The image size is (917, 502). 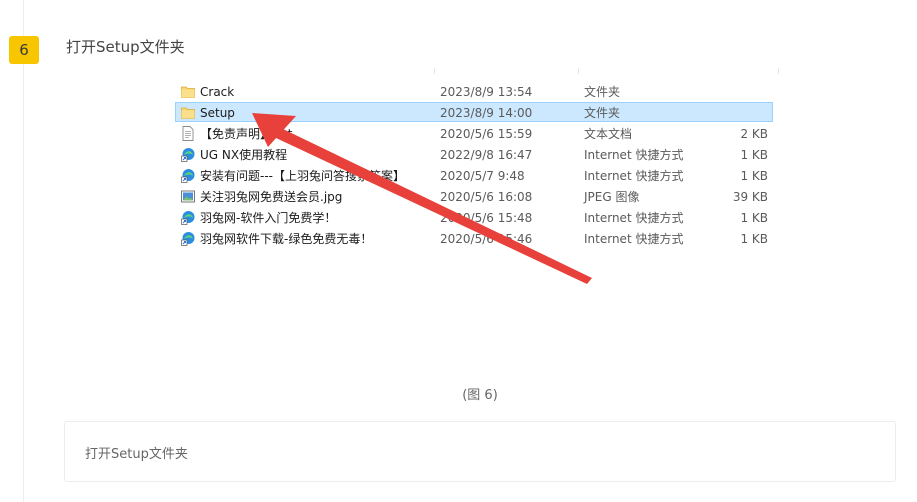 What do you see at coordinates (486, 239) in the screenshot?
I see `file-date: 2020/5/6 15:46` at bounding box center [486, 239].